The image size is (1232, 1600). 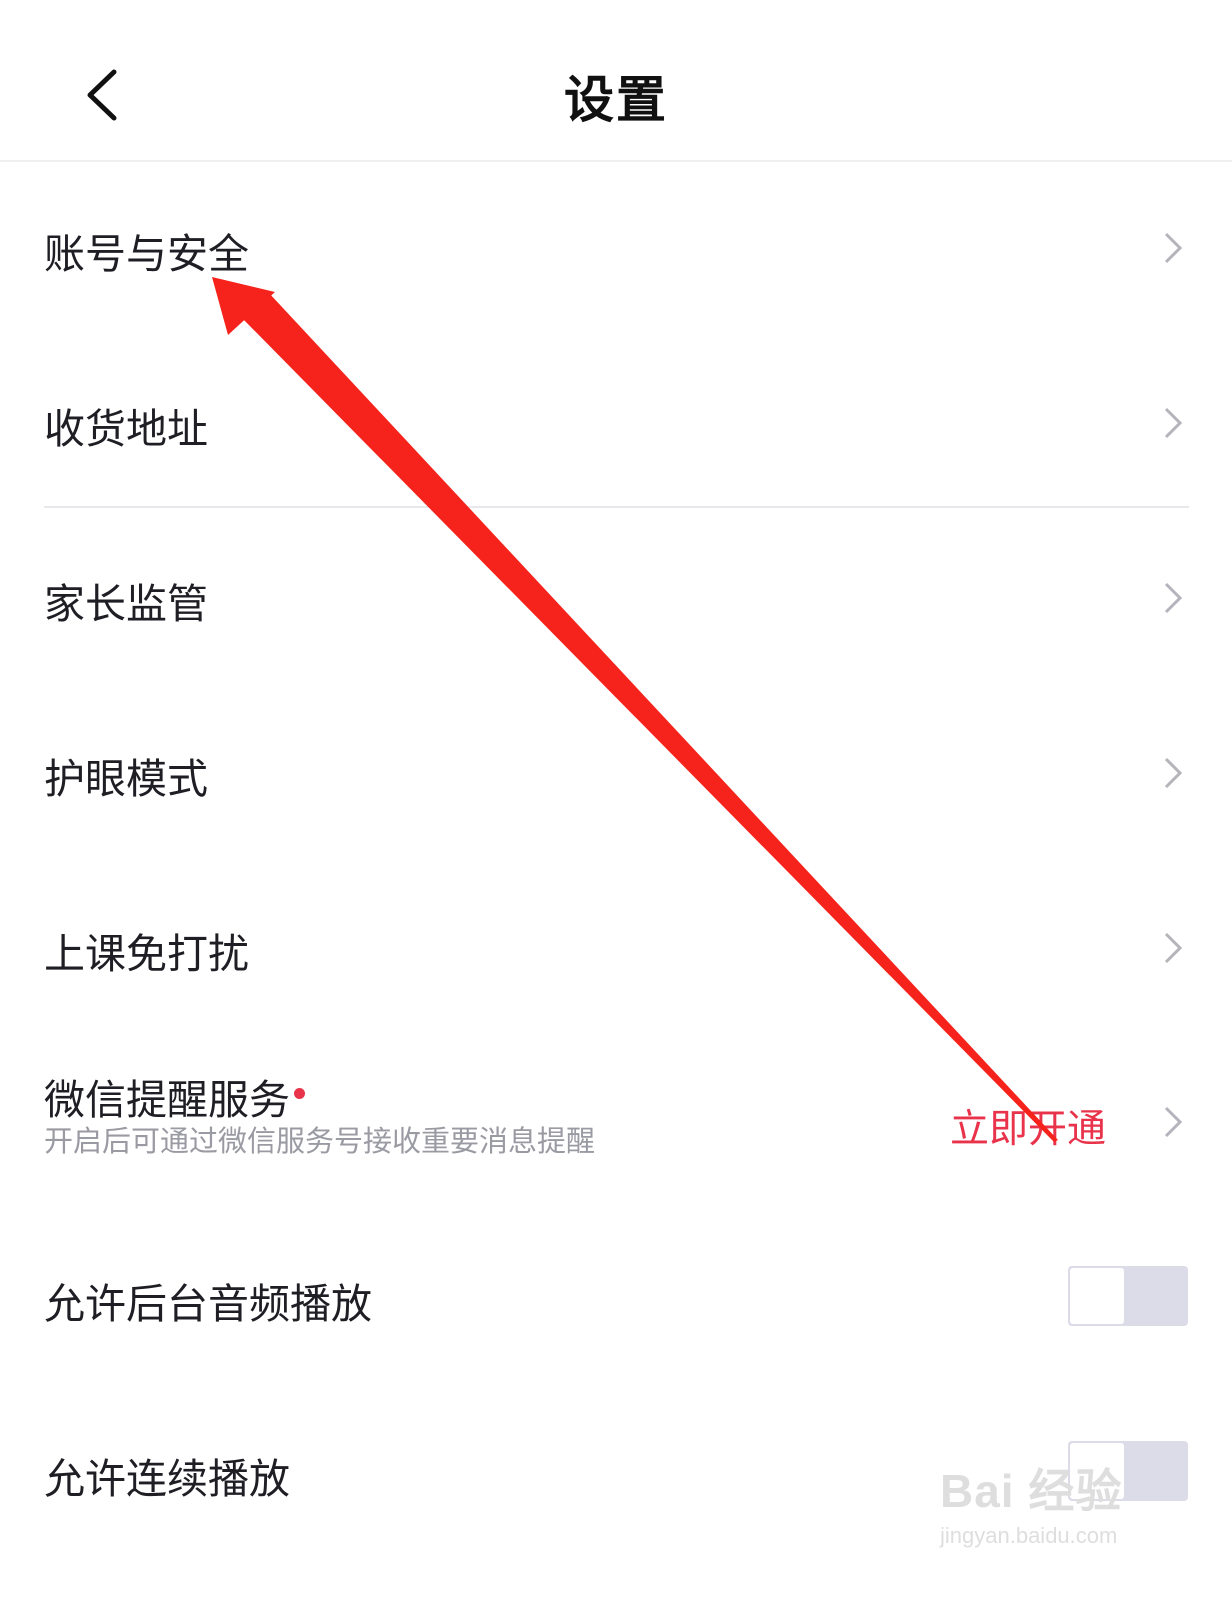 I want to click on settings-item-parental-control: 家长监管, so click(x=616, y=600).